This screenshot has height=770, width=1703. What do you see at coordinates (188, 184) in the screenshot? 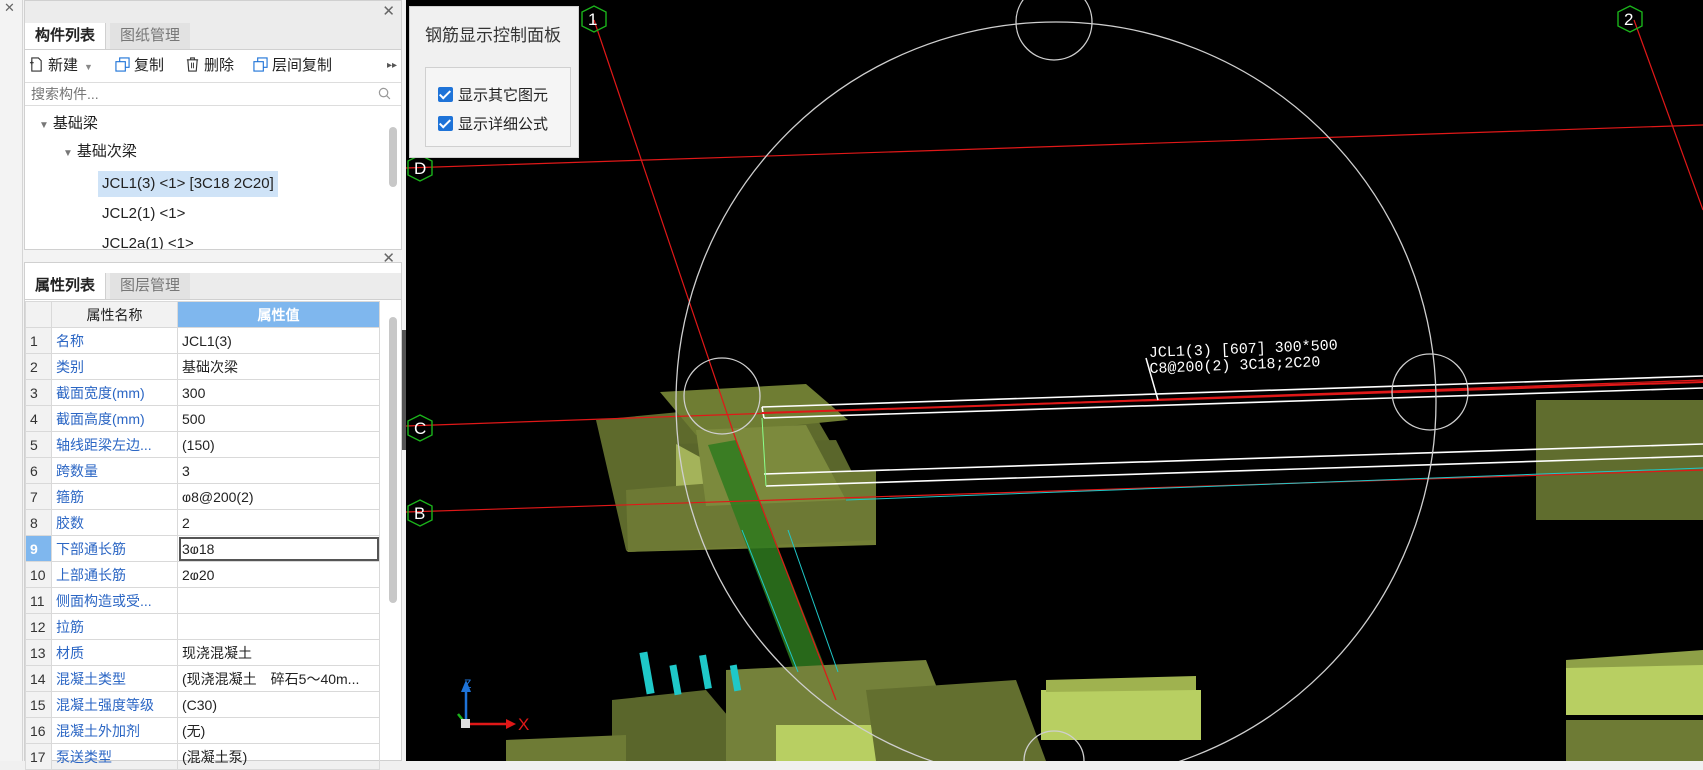
I see `tree-item-jcl1: JCL1(3) <1> [3C18 2C20]` at bounding box center [188, 184].